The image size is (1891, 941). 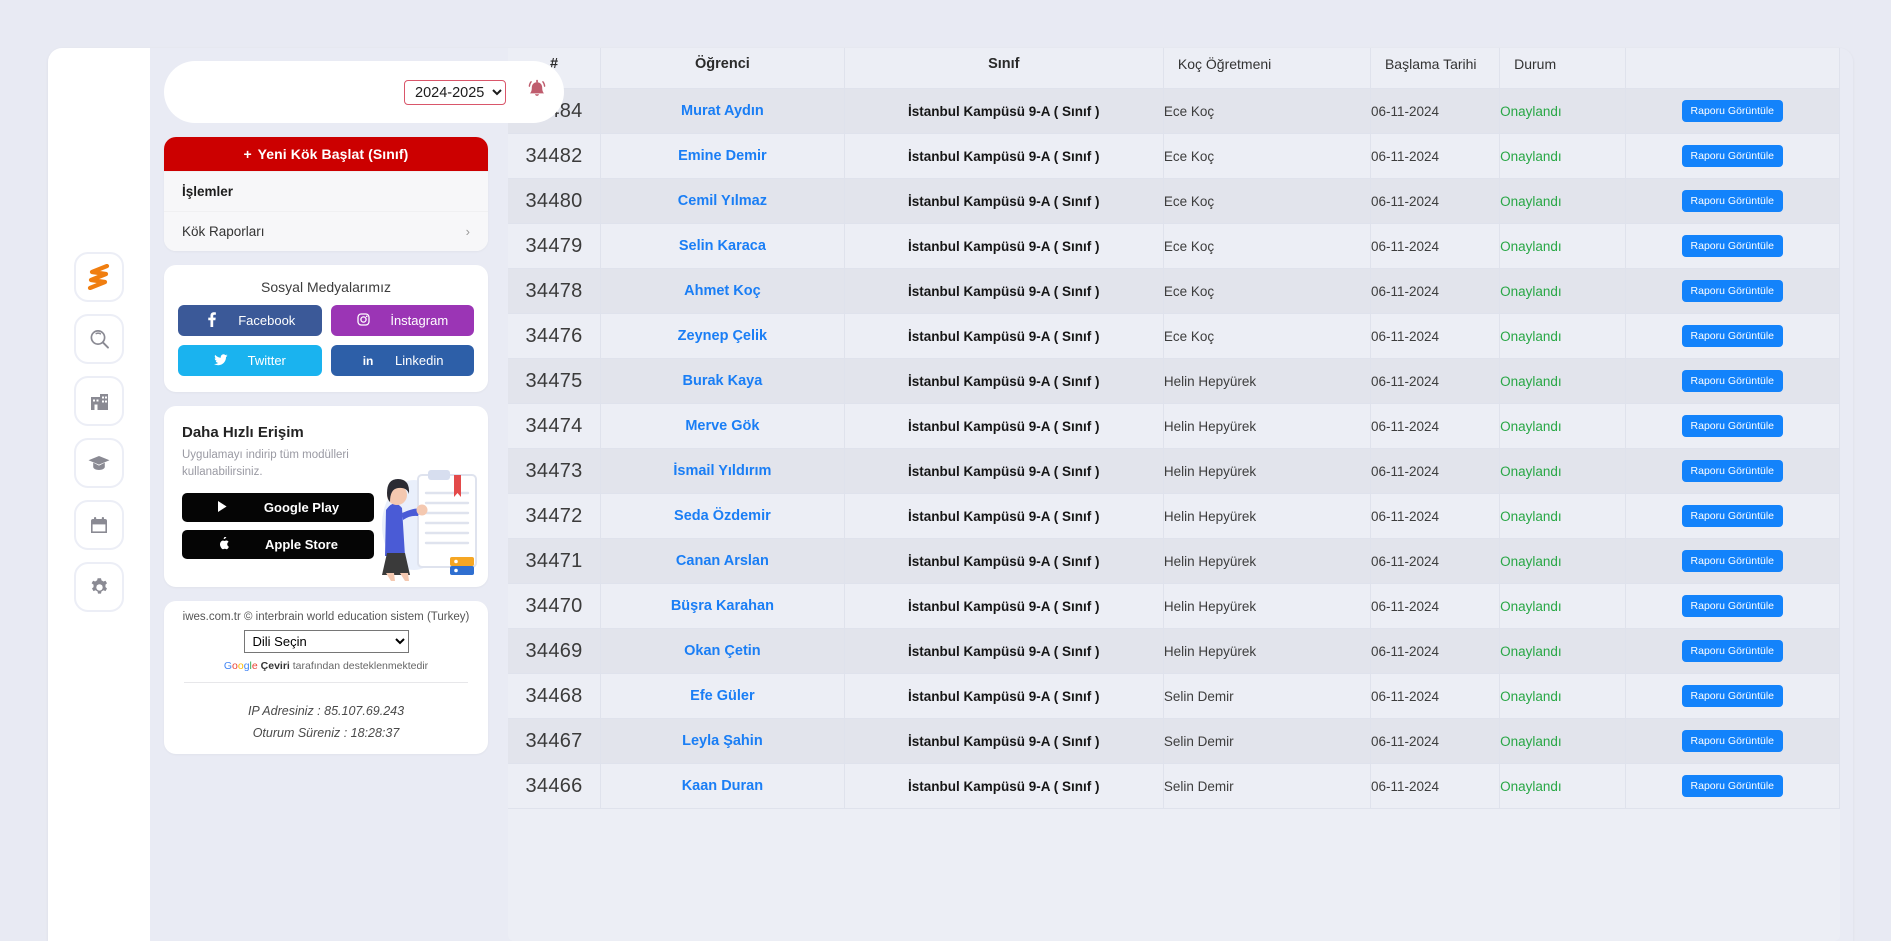 What do you see at coordinates (326, 642) in the screenshot?
I see `language-select: Dili Seçin` at bounding box center [326, 642].